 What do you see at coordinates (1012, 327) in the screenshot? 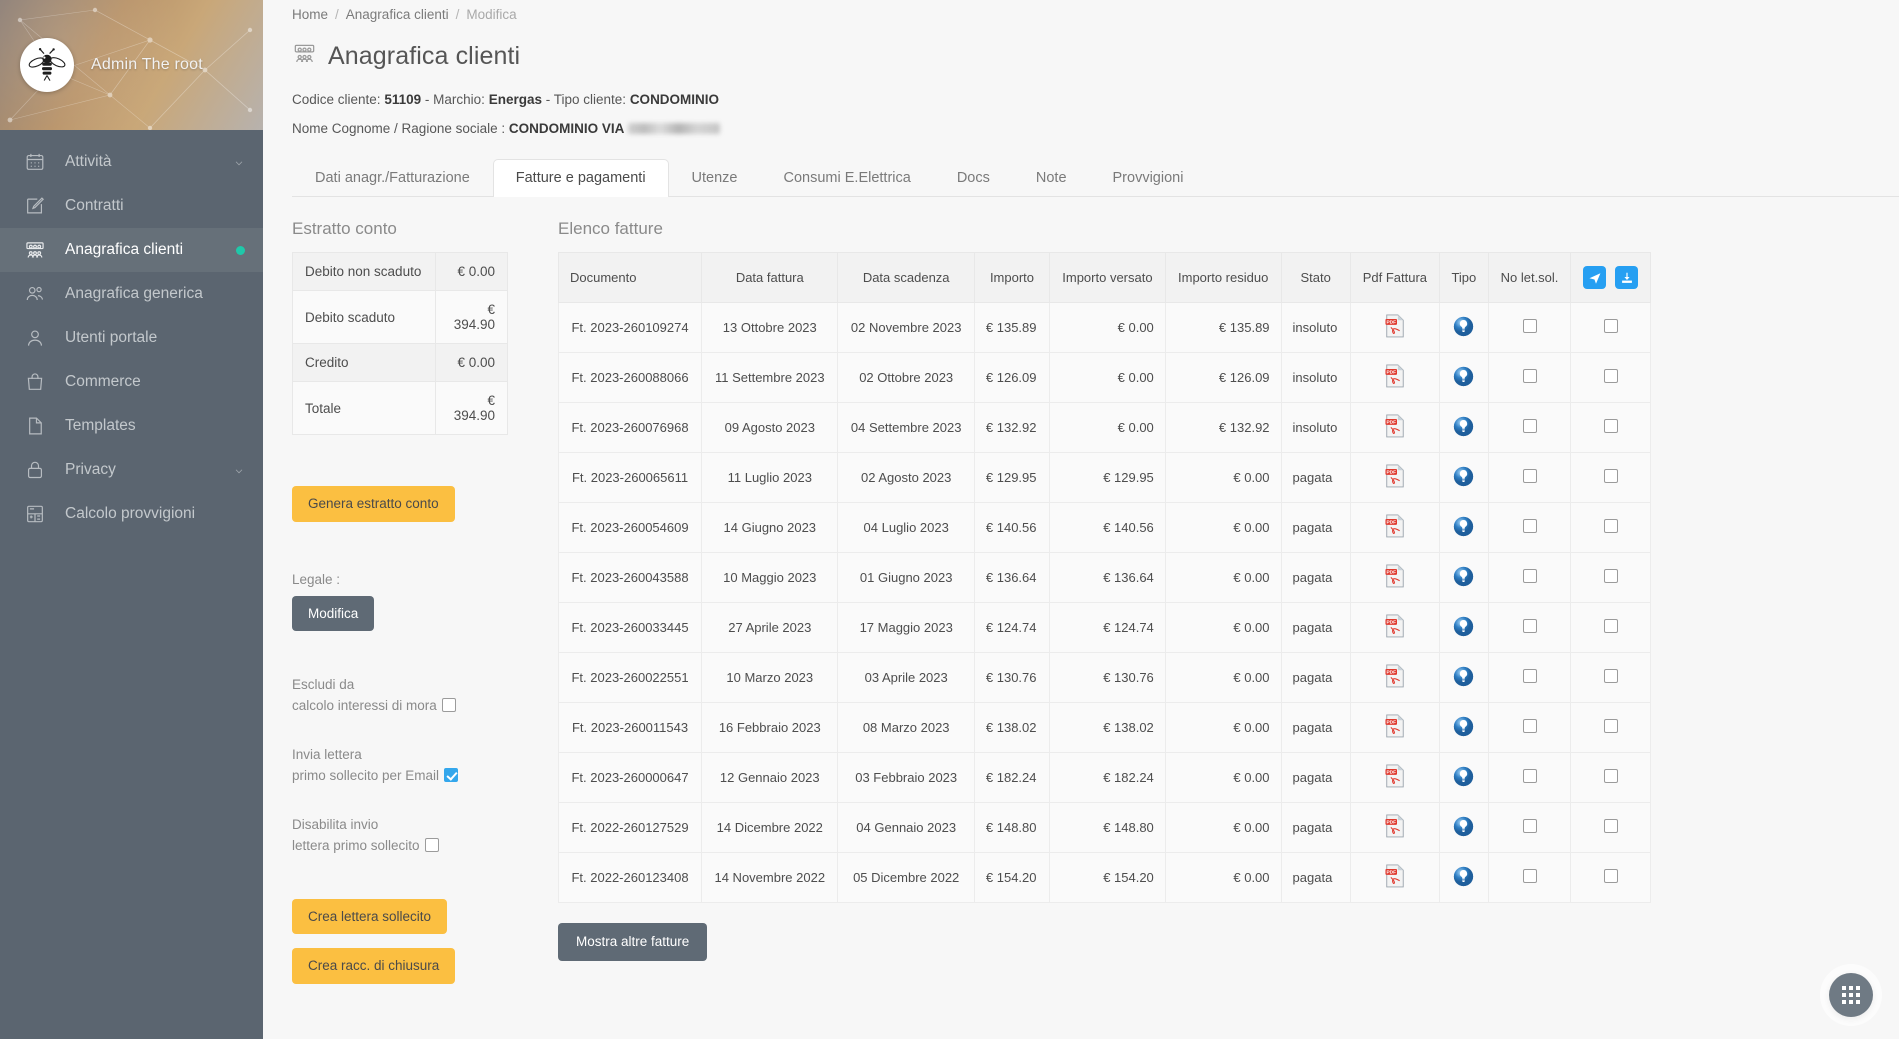
I see `cell-importo: € 135.89` at bounding box center [1012, 327].